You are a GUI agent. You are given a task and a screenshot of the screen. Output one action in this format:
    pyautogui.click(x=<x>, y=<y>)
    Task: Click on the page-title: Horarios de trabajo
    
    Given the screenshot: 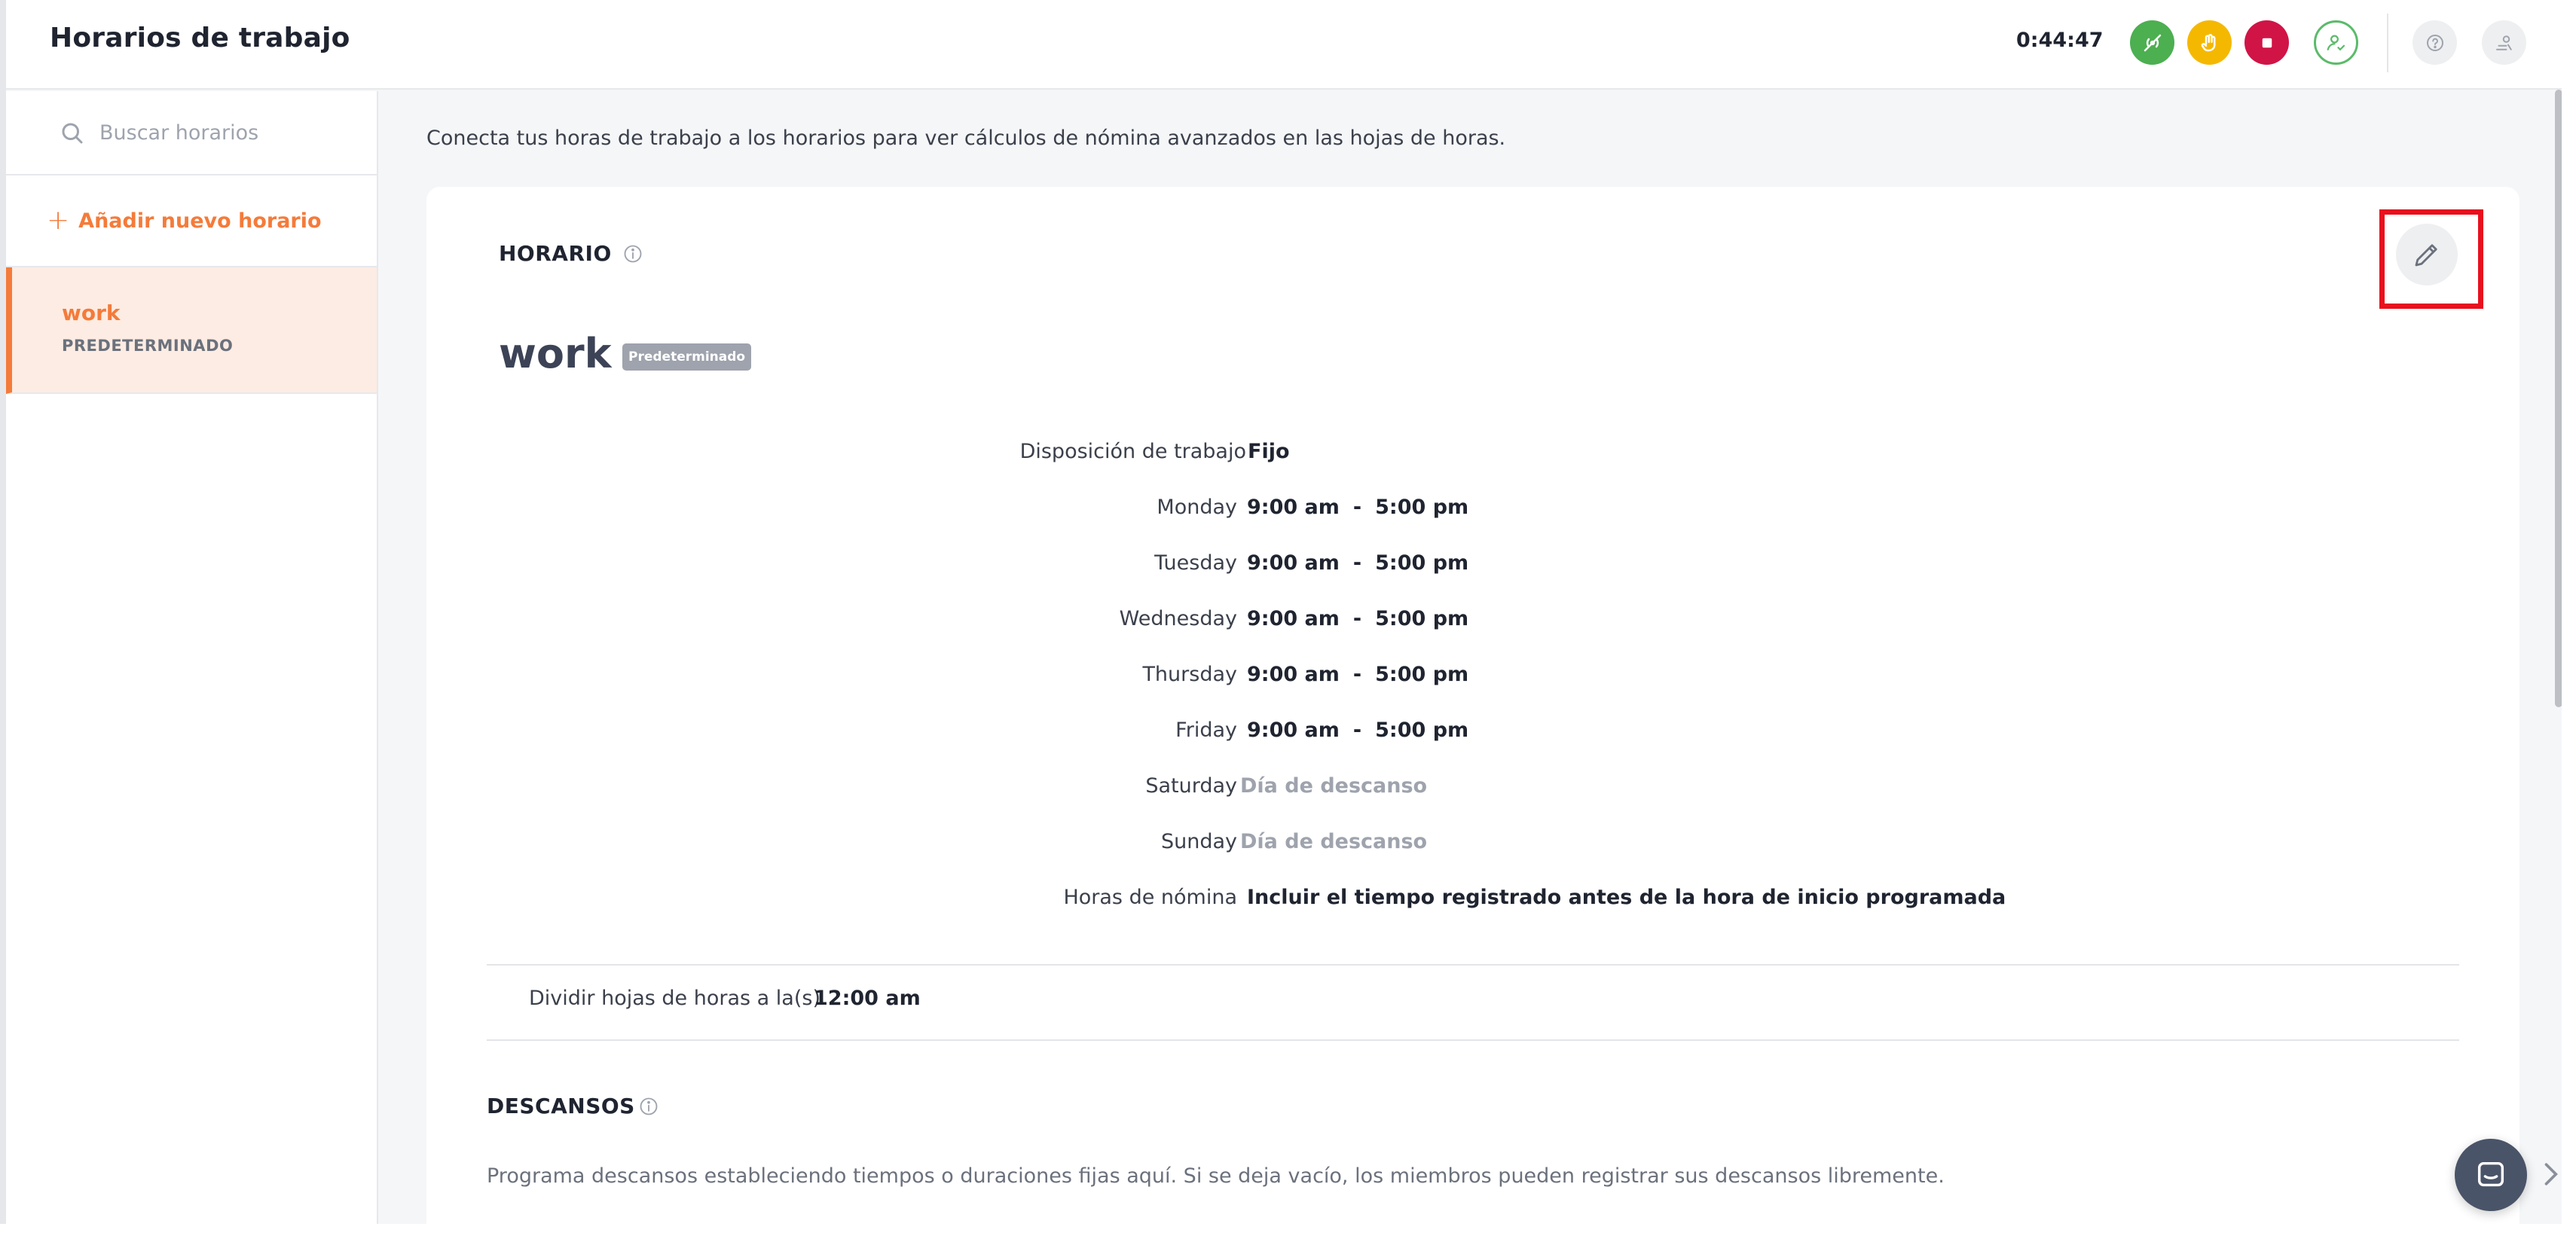 What is the action you would take?
    pyautogui.click(x=200, y=38)
    